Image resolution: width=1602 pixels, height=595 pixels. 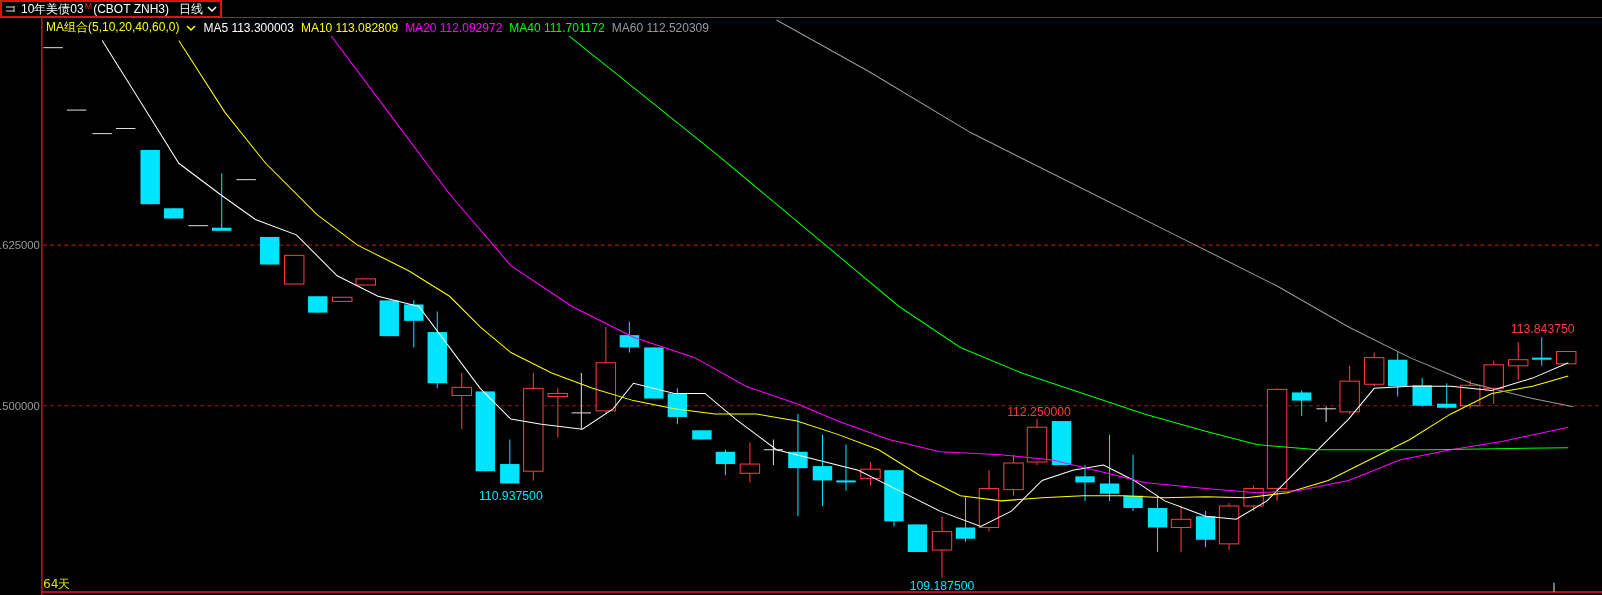 What do you see at coordinates (510, 495) in the screenshot?
I see `price-marker-label: 110.937500` at bounding box center [510, 495].